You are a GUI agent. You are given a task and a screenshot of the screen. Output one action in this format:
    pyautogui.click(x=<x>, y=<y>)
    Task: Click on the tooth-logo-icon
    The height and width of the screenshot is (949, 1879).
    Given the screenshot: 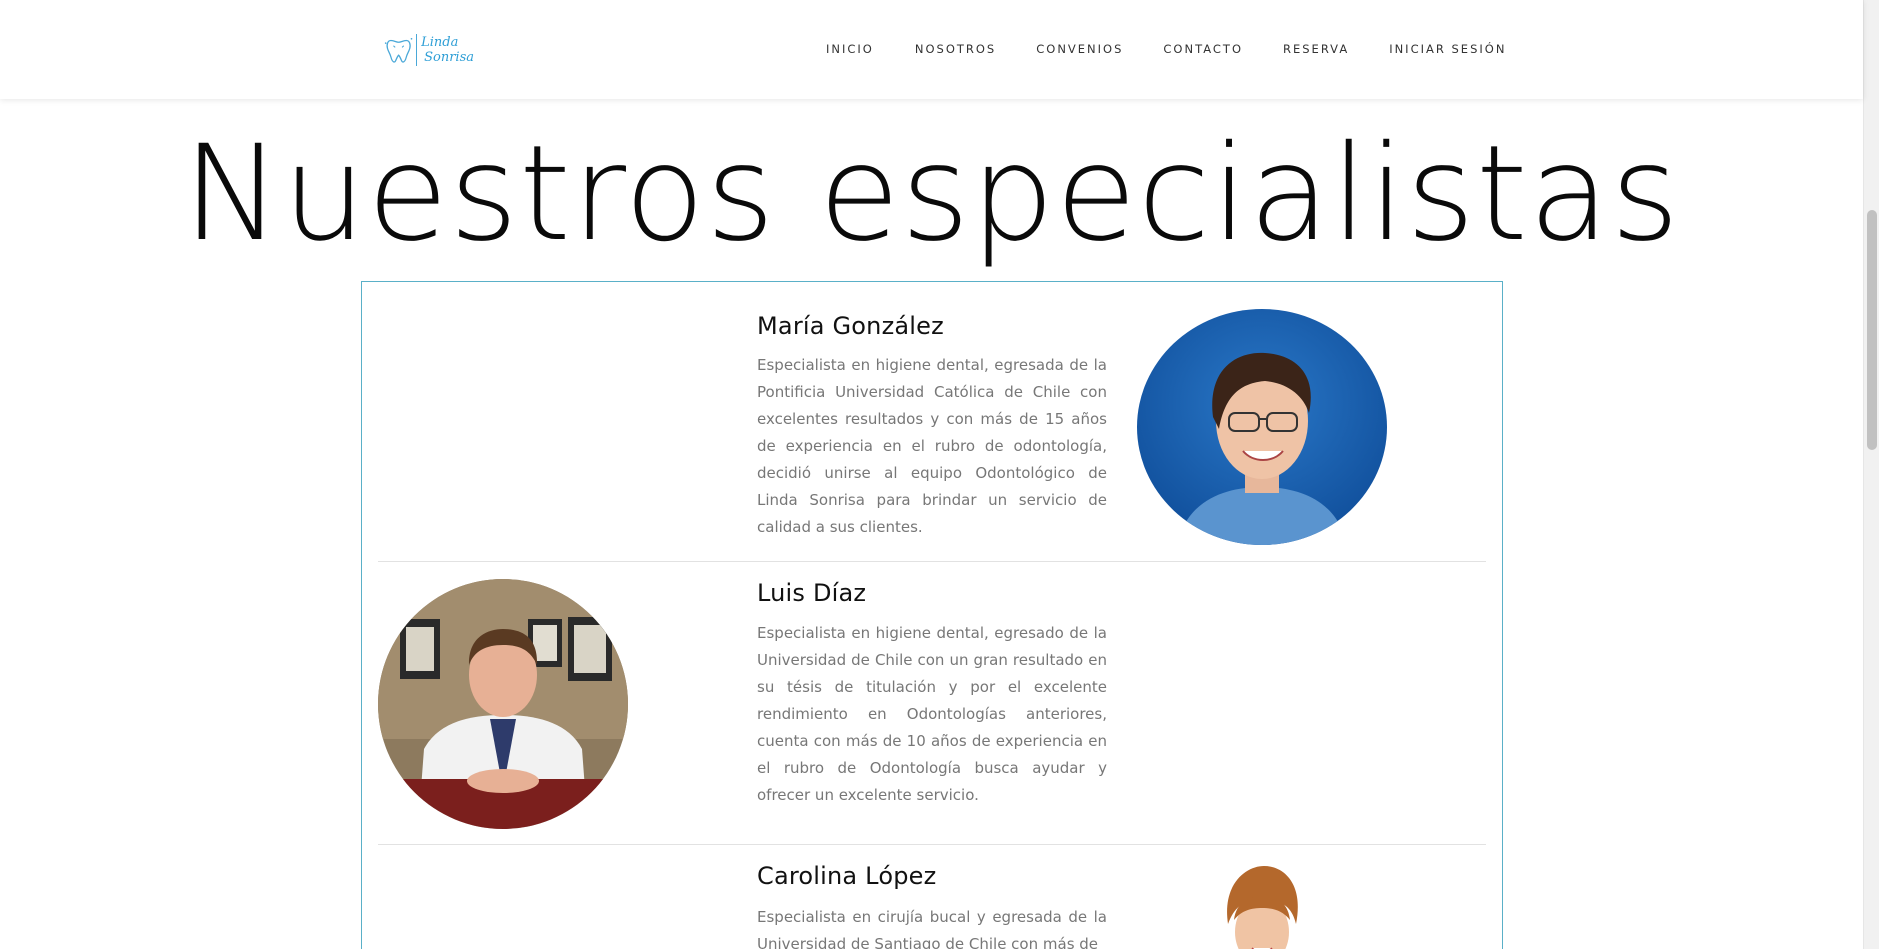 What is the action you would take?
    pyautogui.click(x=398, y=50)
    